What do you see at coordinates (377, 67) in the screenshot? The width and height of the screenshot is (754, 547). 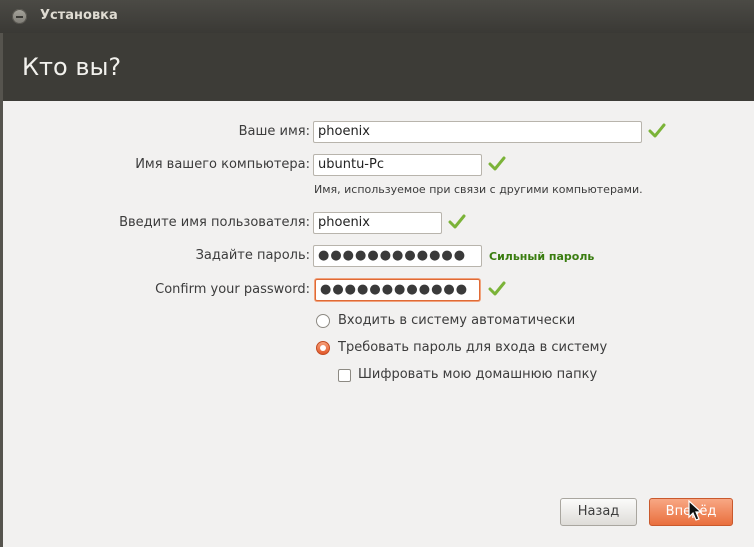 I see `page-header: Кто вы?` at bounding box center [377, 67].